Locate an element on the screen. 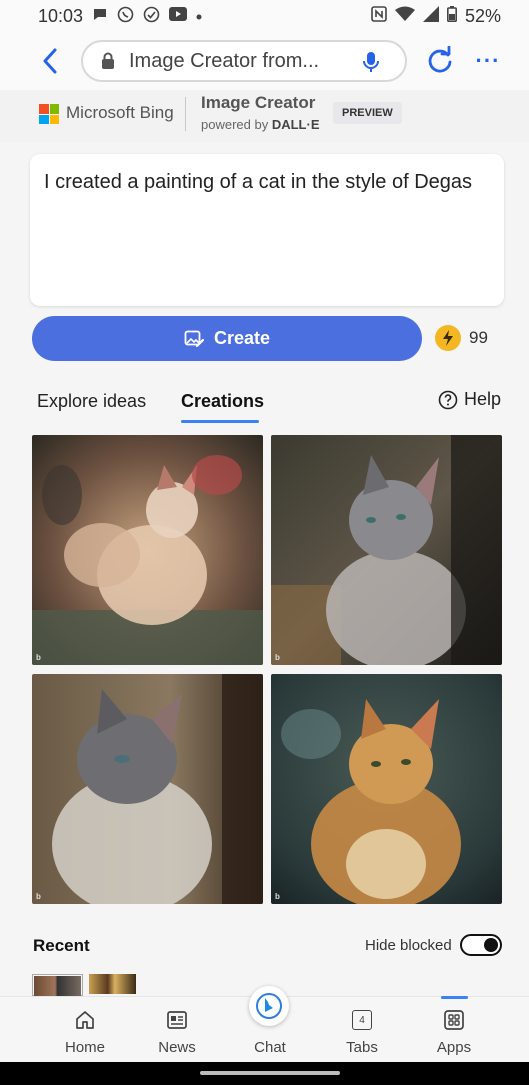 The width and height of the screenshot is (529, 1085). create-button: Create is located at coordinates (227, 338).